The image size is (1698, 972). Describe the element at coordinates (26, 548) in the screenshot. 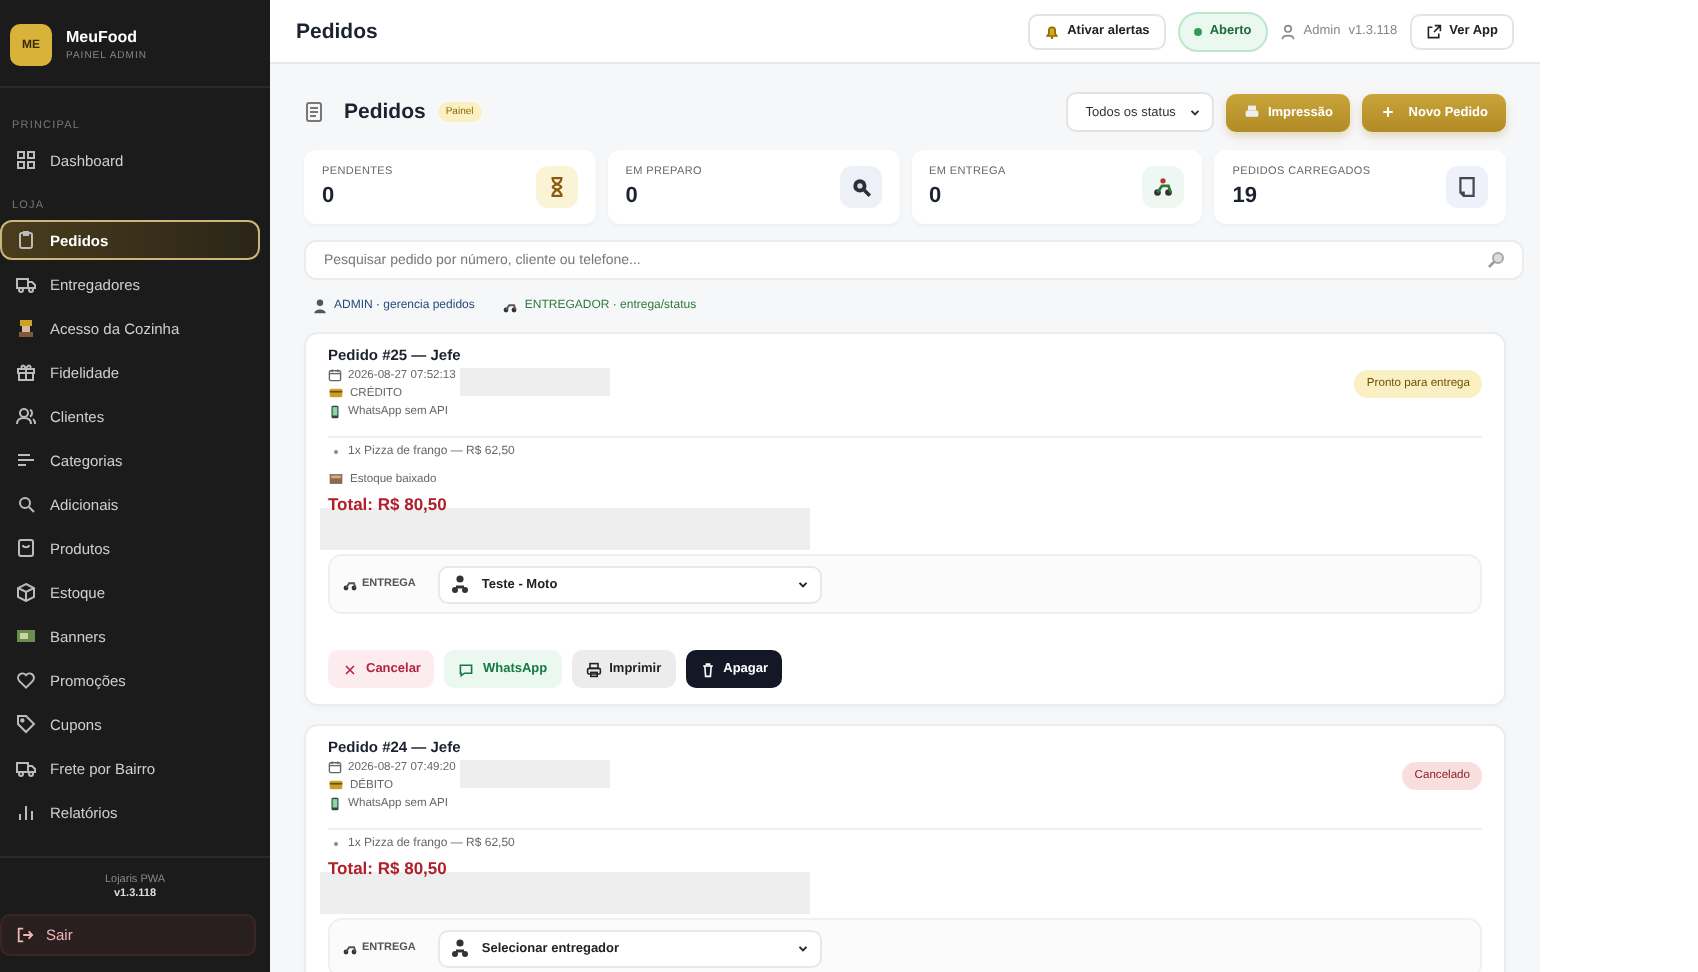

I see `bag-icon` at that location.